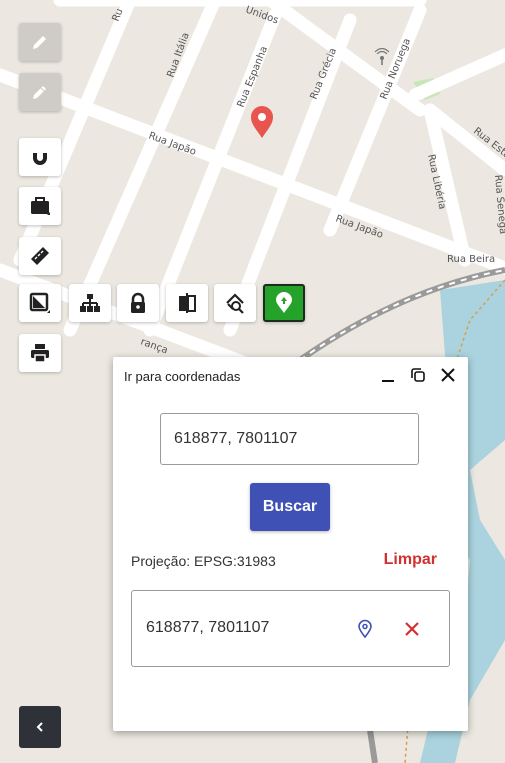 This screenshot has width=505, height=763. What do you see at coordinates (182, 376) in the screenshot?
I see `dialog-title: Ir para coordenadas` at bounding box center [182, 376].